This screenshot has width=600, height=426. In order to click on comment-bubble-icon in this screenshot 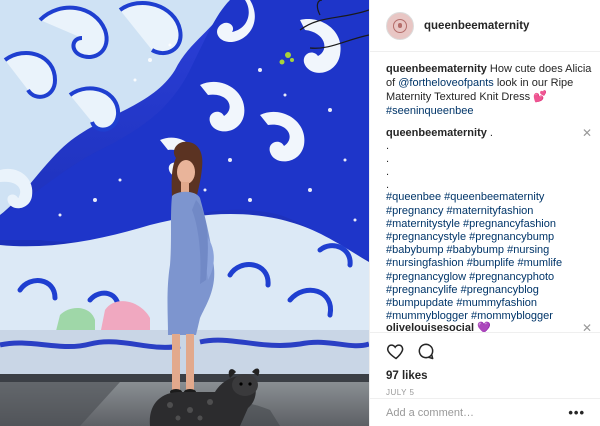, I will do `click(426, 351)`.